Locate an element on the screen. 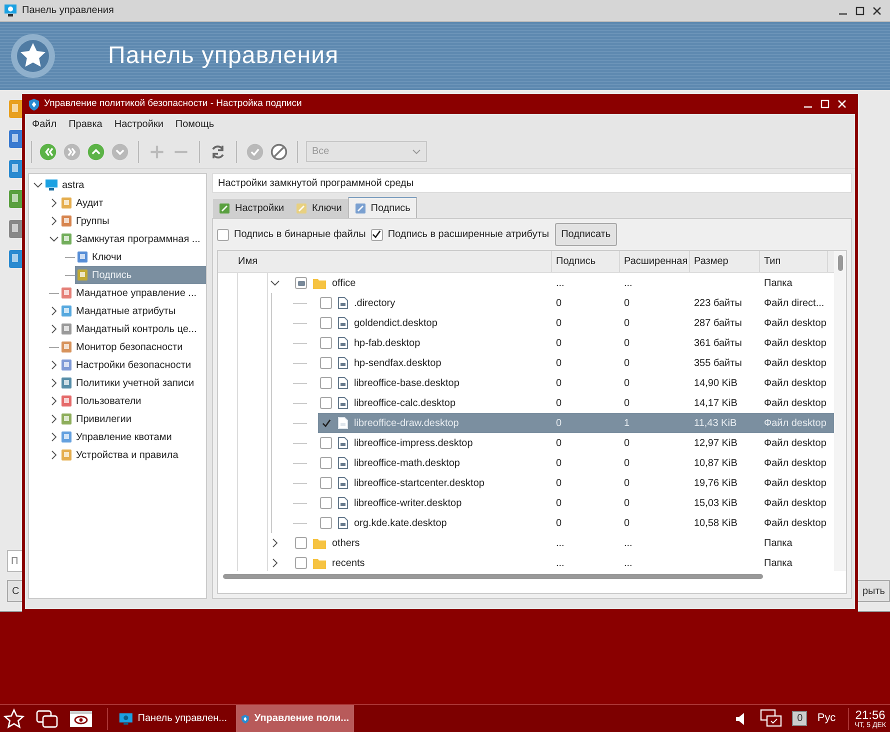 This screenshot has width=890, height=732. column-header: Имя is located at coordinates (385, 261).